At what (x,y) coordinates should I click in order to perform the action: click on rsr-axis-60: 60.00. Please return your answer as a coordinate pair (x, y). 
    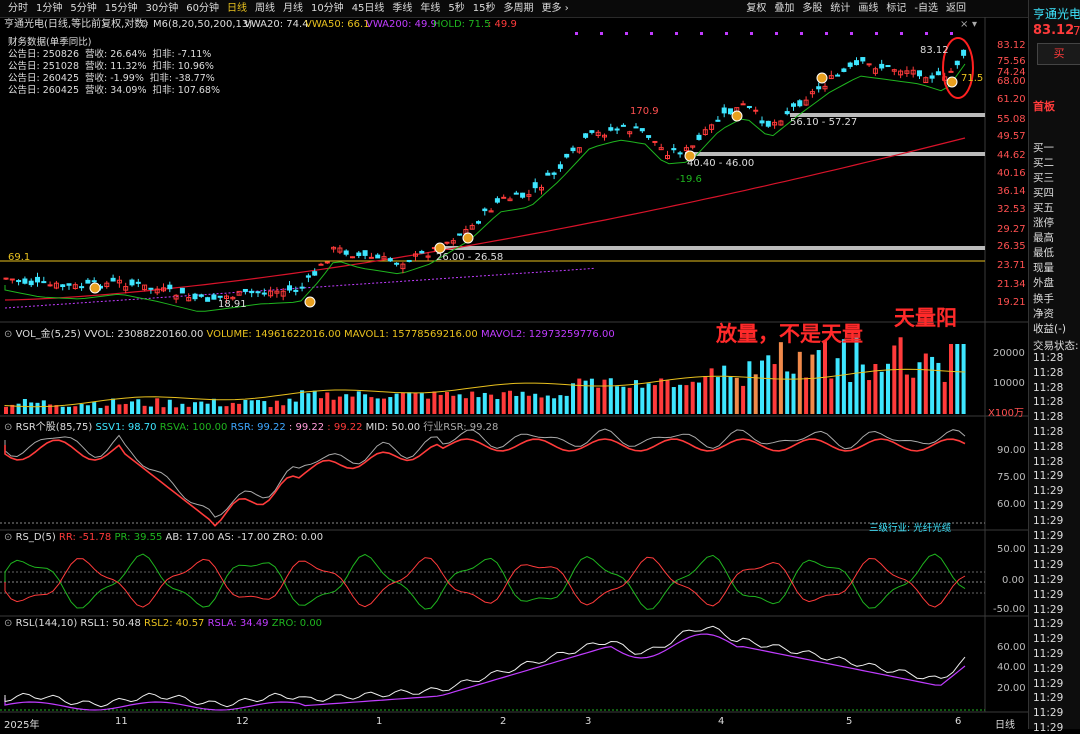
    Looking at the image, I should click on (1011, 504).